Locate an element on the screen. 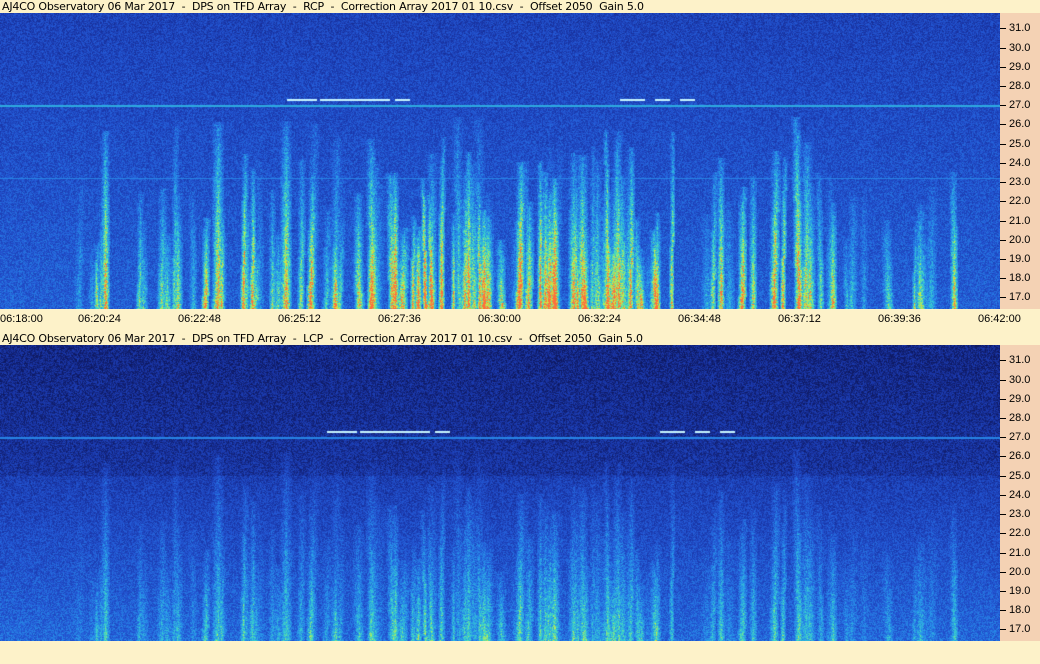  x-tick-label: 06:30:00 is located at coordinates (499, 319).